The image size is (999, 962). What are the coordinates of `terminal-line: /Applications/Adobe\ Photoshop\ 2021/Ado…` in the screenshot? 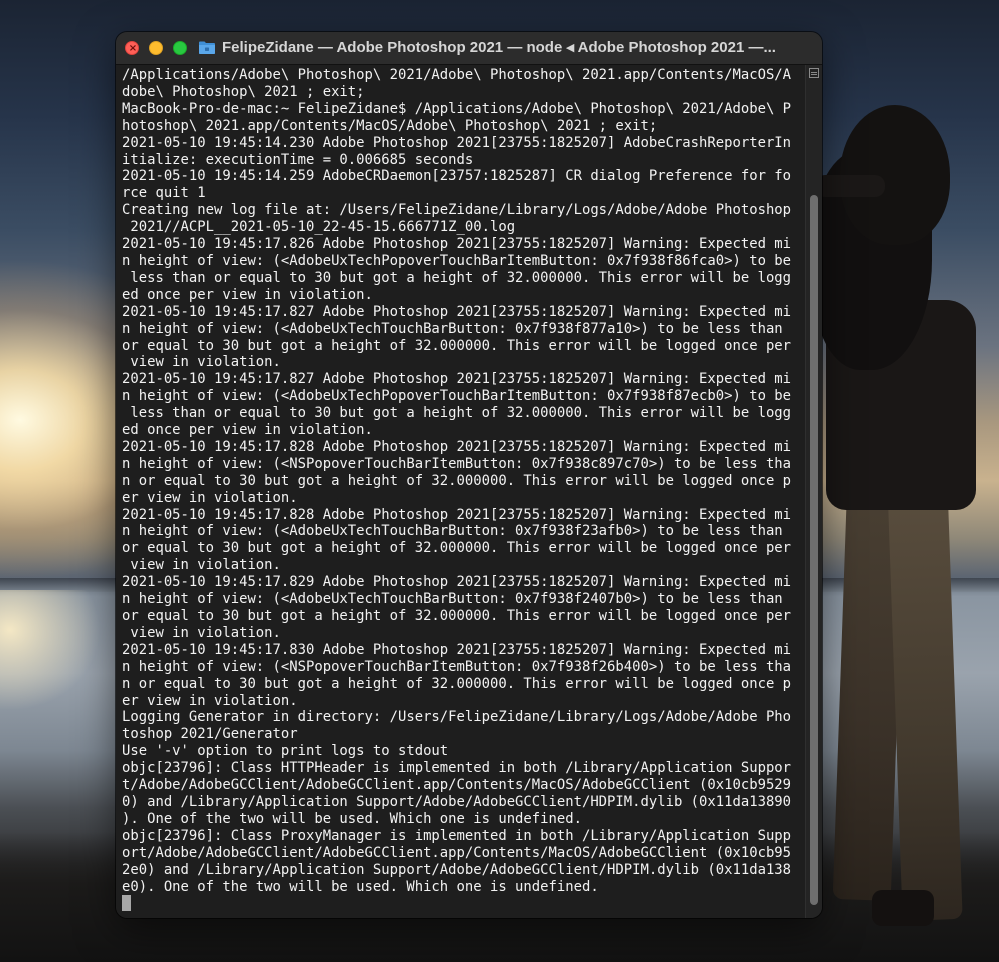 It's located at (457, 75).